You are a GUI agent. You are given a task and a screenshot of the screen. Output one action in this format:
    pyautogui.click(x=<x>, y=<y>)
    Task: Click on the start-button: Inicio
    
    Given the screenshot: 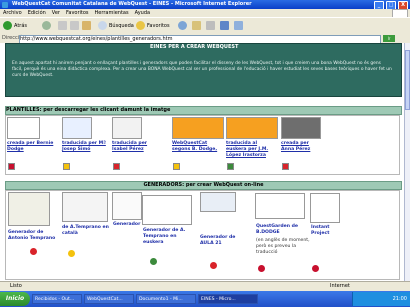 What is the action you would take?
    pyautogui.click(x=15, y=299)
    